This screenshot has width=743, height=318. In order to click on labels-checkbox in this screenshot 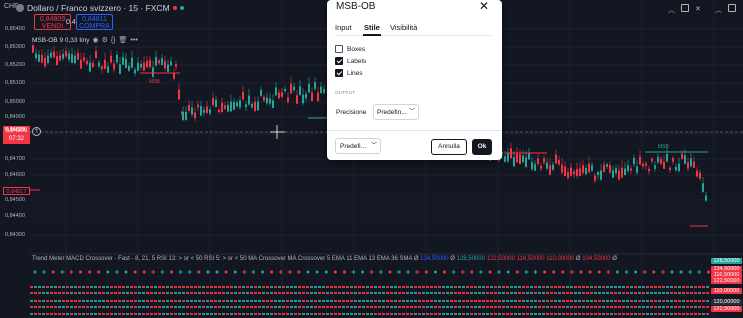, I will do `click(339, 61)`.